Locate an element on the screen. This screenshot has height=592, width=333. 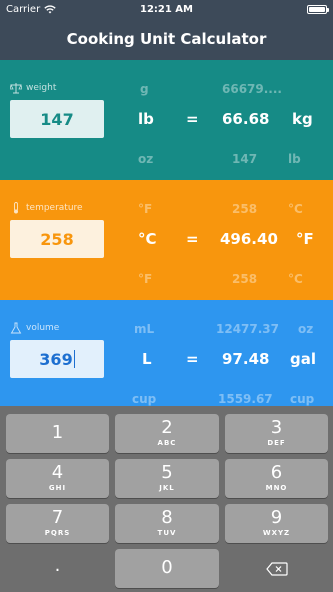
key-4: 4 GHI is located at coordinates (57, 478).